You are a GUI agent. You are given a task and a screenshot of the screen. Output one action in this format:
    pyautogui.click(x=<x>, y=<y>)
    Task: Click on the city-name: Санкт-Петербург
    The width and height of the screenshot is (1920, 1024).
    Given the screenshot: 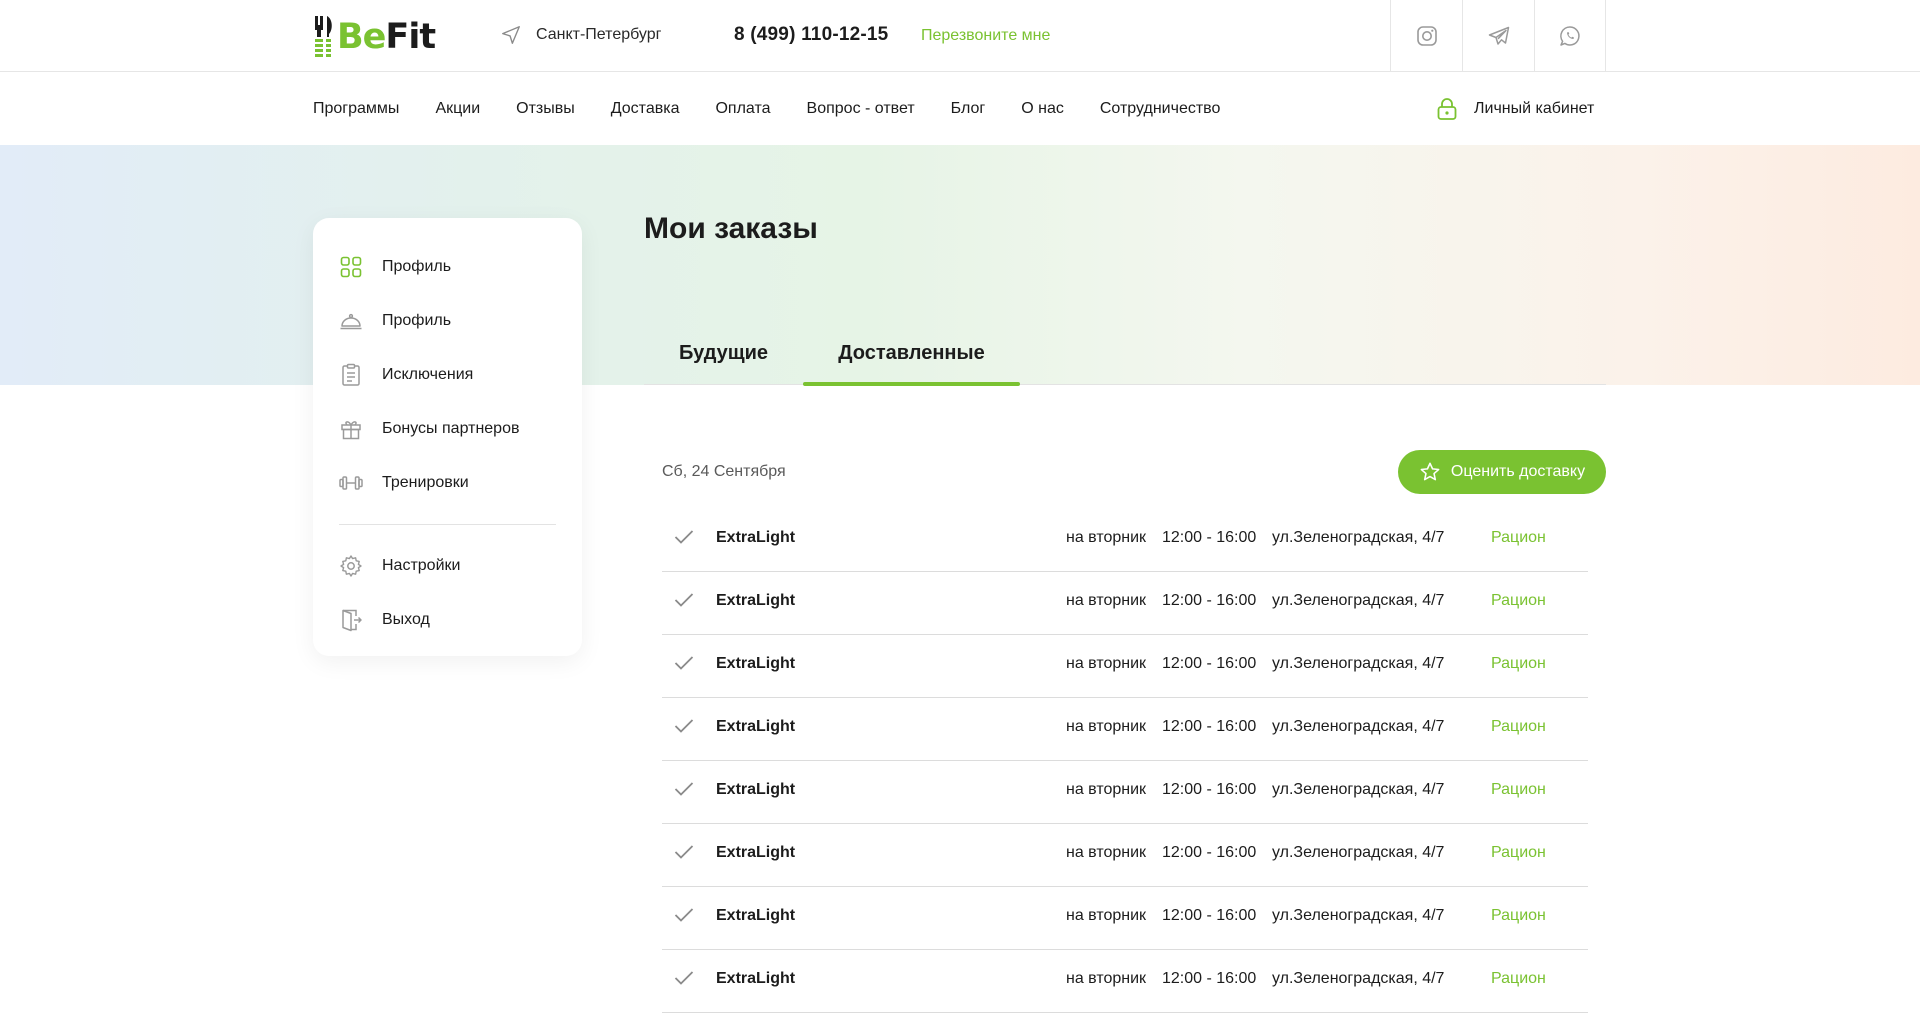 What is the action you would take?
    pyautogui.click(x=599, y=34)
    